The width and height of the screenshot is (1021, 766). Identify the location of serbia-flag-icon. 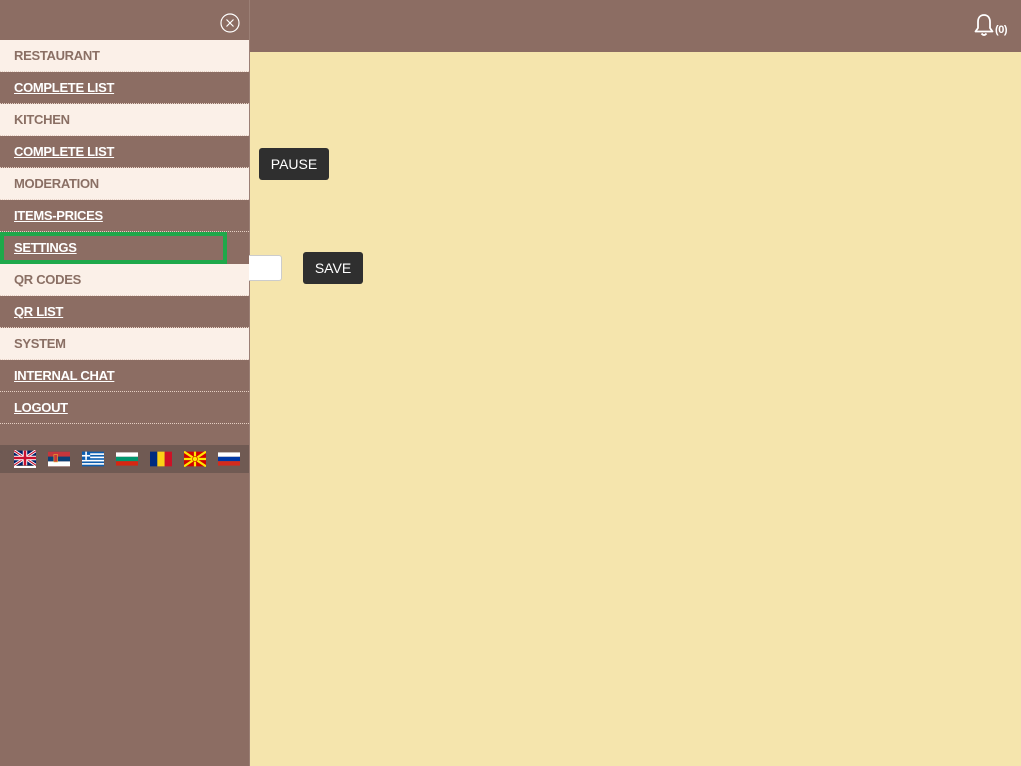
(59, 459).